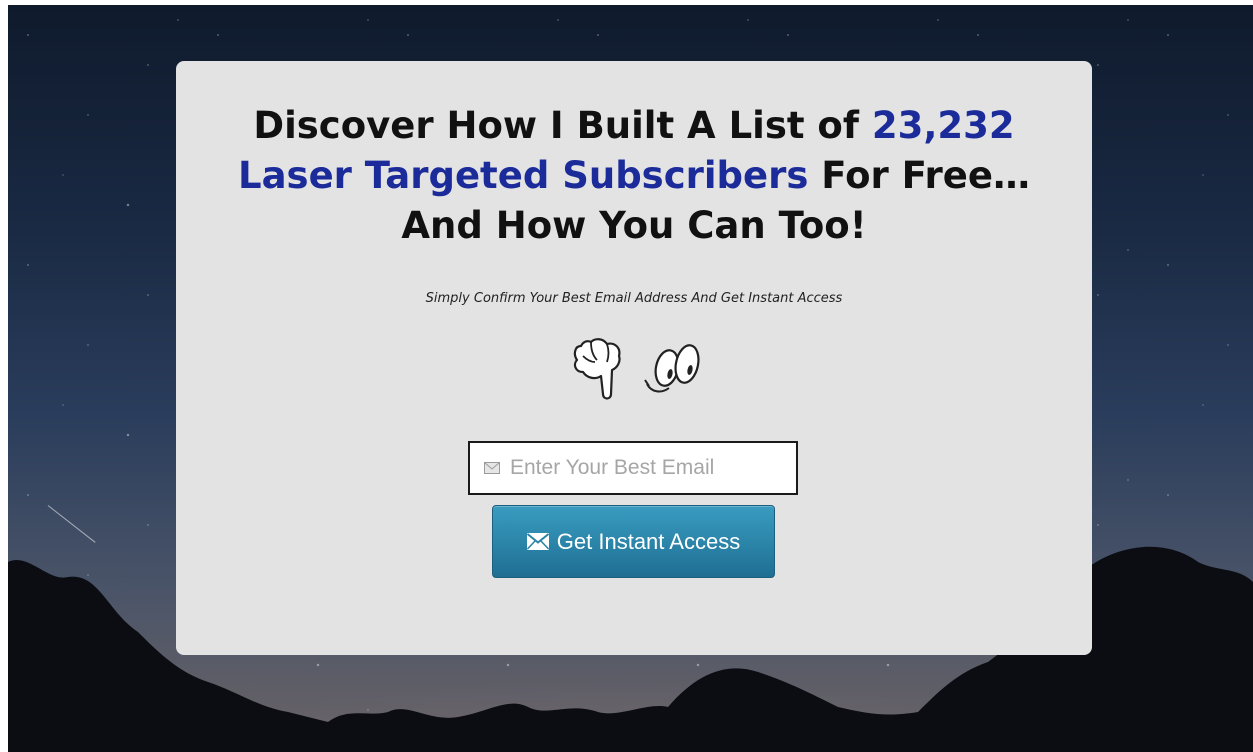 The width and height of the screenshot is (1253, 752). I want to click on email-field, so click(633, 468).